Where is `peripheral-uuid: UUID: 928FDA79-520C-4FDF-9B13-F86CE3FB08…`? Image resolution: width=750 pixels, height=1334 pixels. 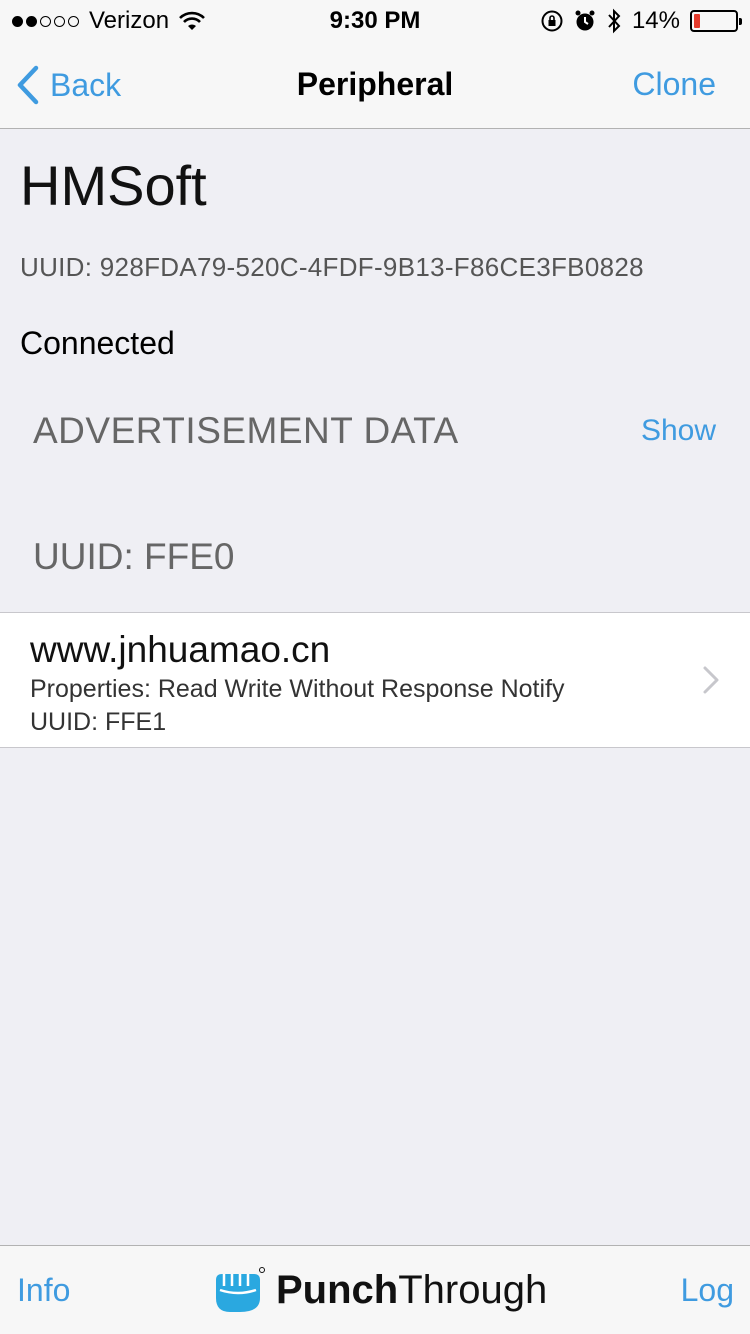 peripheral-uuid: UUID: 928FDA79-520C-4FDF-9B13-F86CE3FB08… is located at coordinates (332, 267).